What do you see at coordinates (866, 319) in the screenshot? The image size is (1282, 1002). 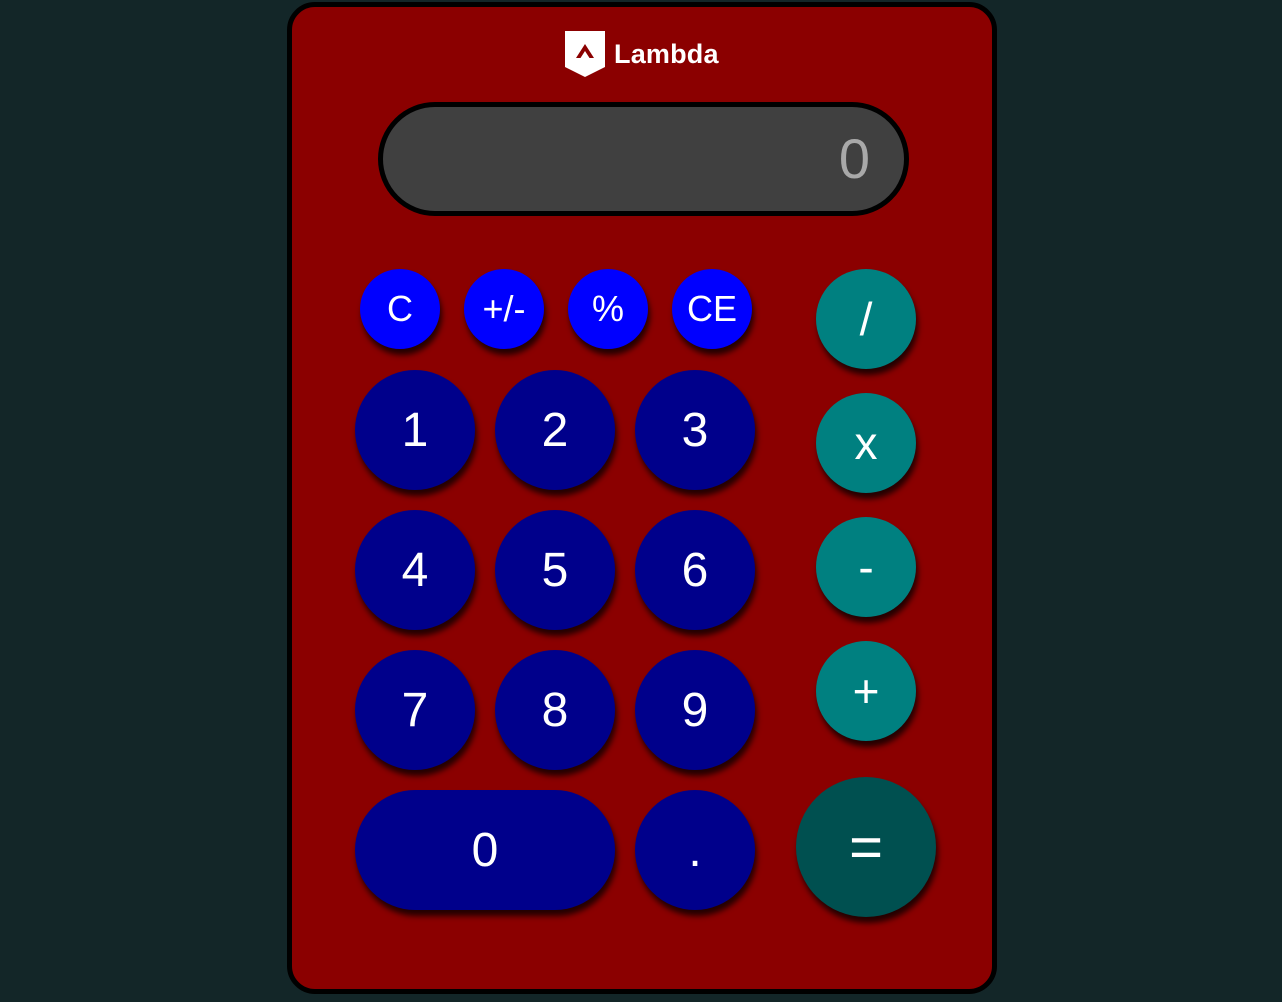 I see `divide-button: /` at bounding box center [866, 319].